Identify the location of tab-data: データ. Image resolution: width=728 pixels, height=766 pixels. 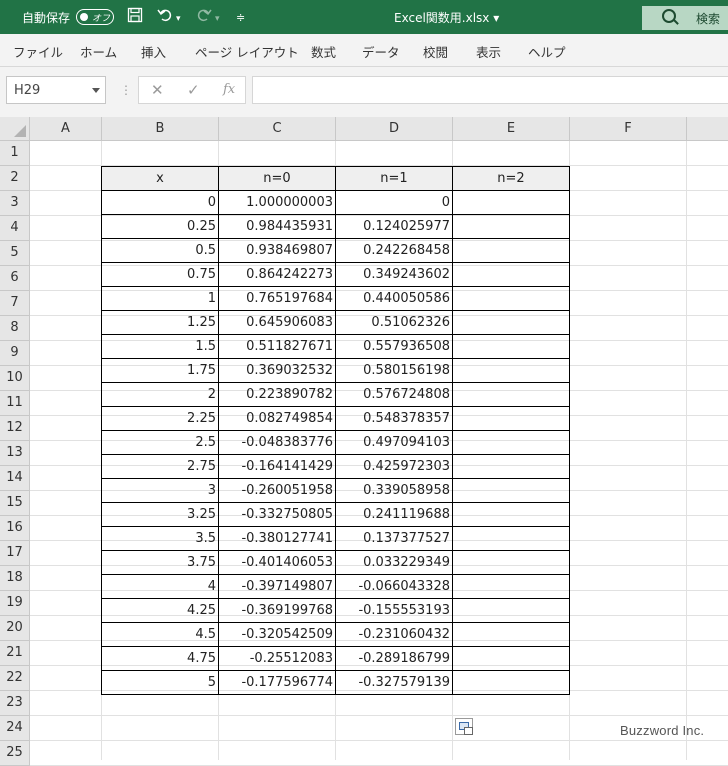
(381, 51).